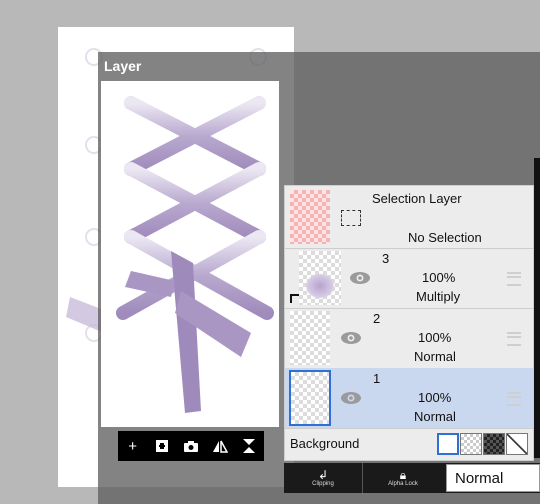  Describe the element at coordinates (409, 217) in the screenshot. I see `selection-layer-row: Selection Layer No Selection` at that location.